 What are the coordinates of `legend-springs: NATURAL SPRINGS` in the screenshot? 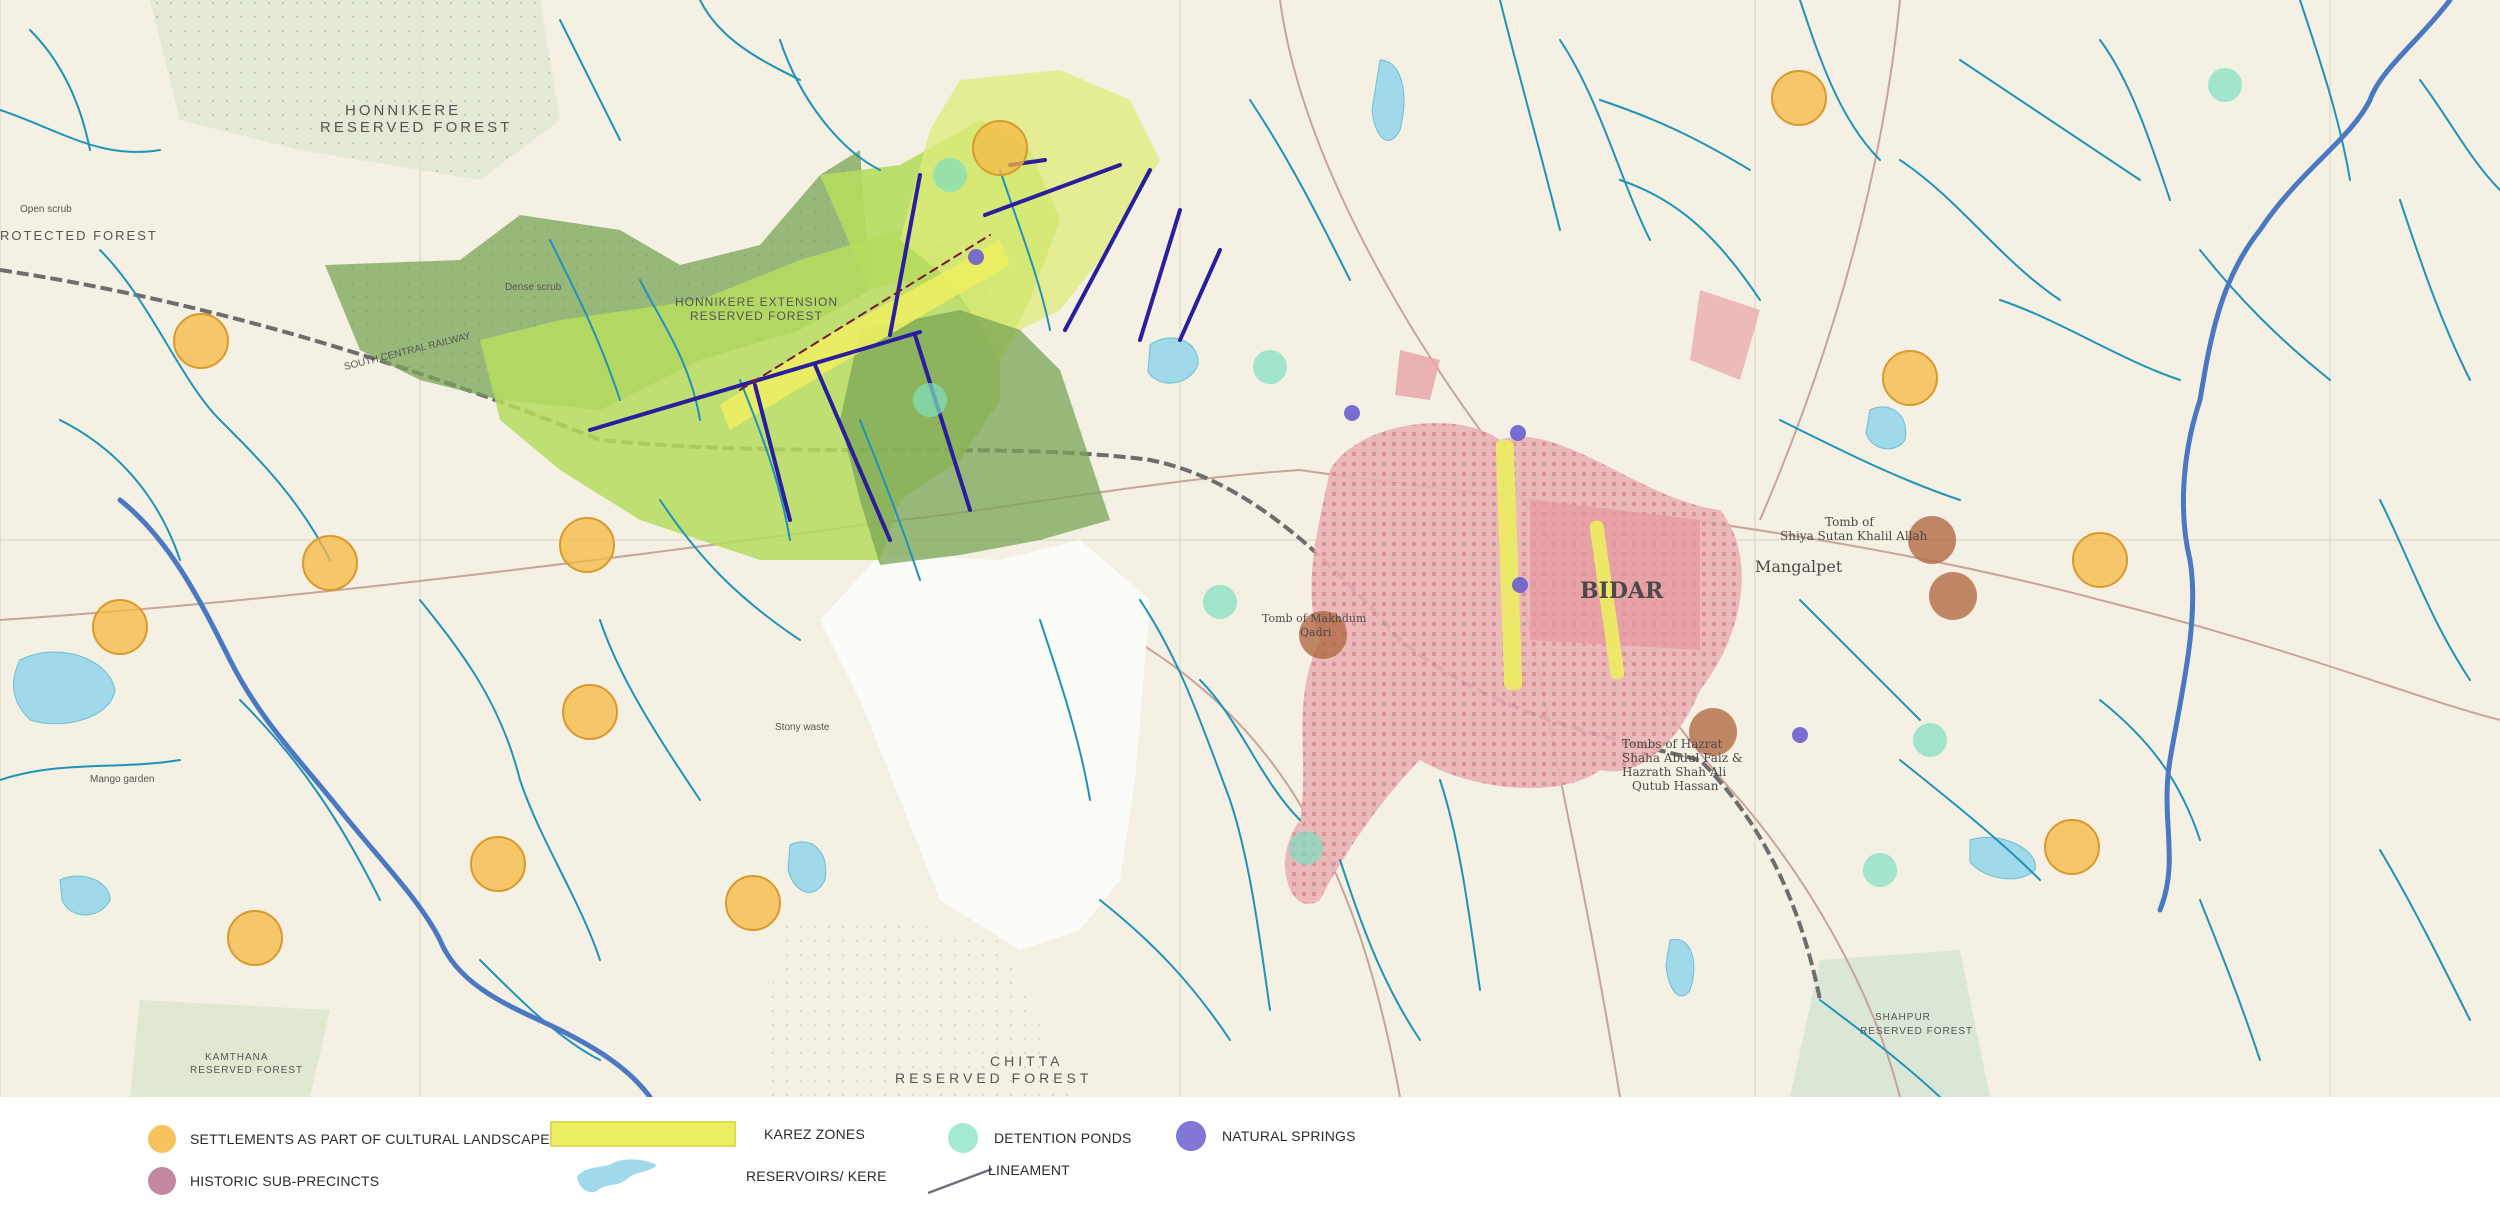 It's located at (1266, 1136).